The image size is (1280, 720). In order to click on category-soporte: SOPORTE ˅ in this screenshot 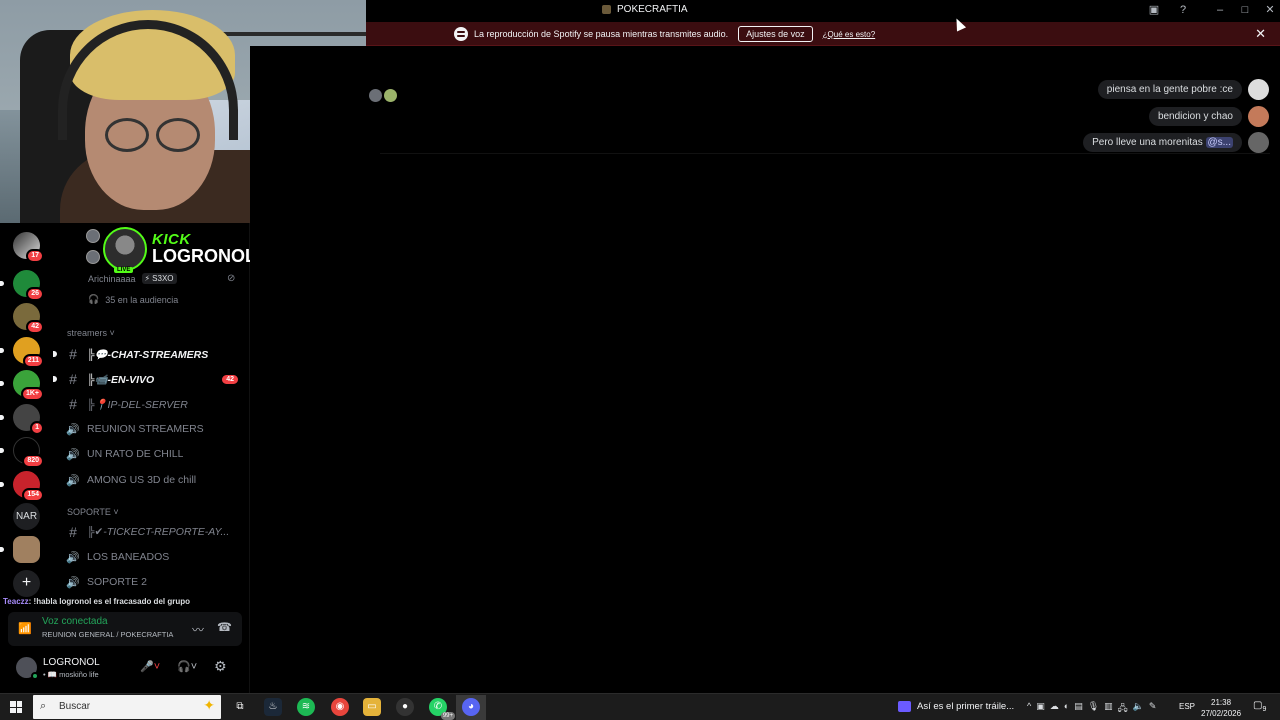, I will do `click(93, 512)`.